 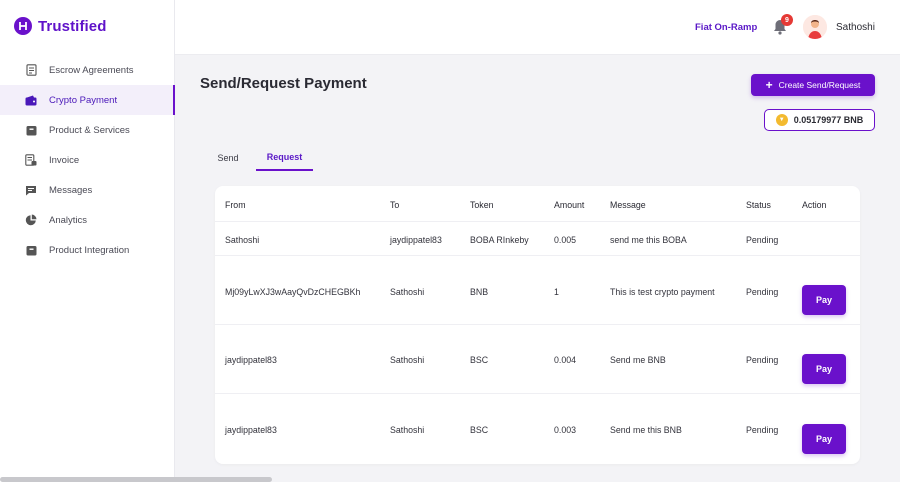 What do you see at coordinates (83, 100) in the screenshot?
I see `sidebar-item-label: Crypto Payment` at bounding box center [83, 100].